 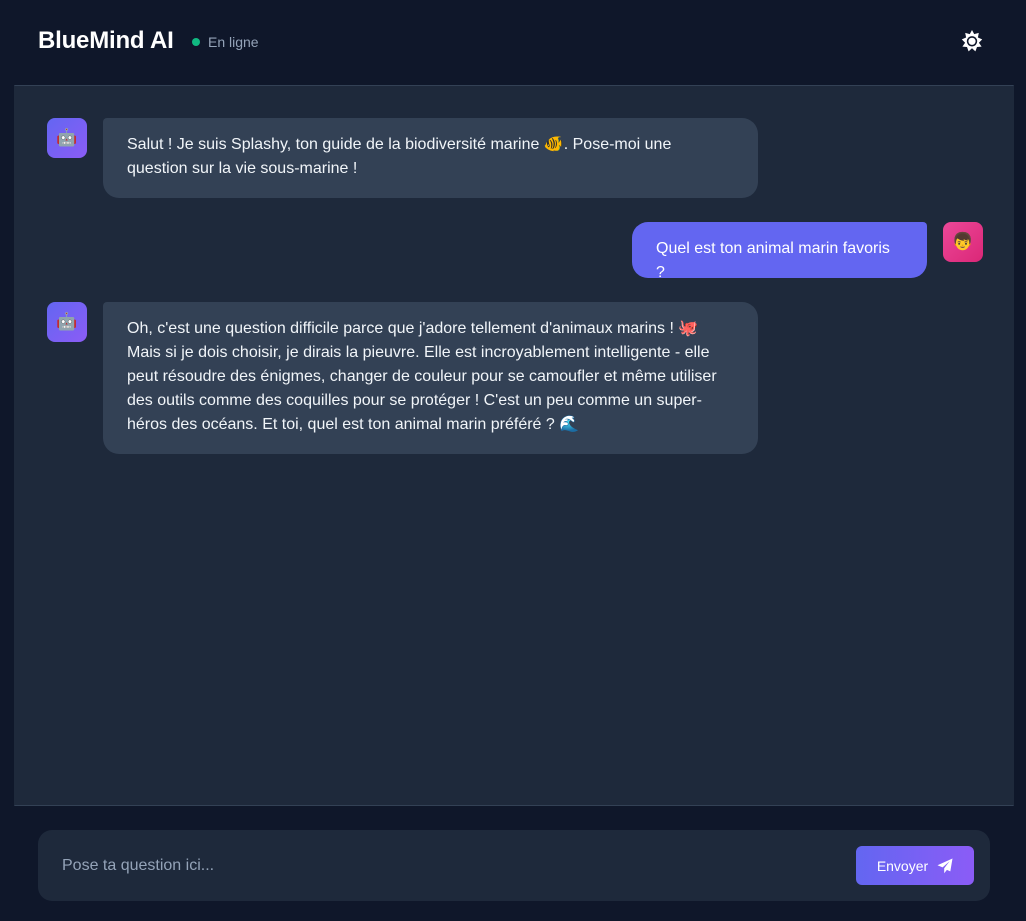 I want to click on sun-icon, so click(x=972, y=41).